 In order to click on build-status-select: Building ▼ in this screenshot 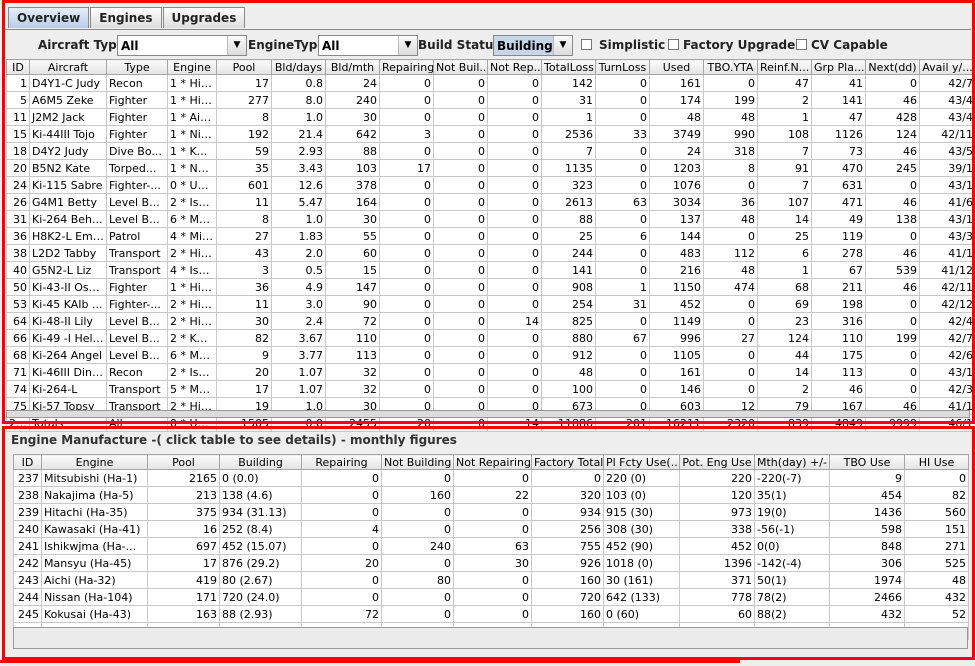, I will do `click(533, 45)`.